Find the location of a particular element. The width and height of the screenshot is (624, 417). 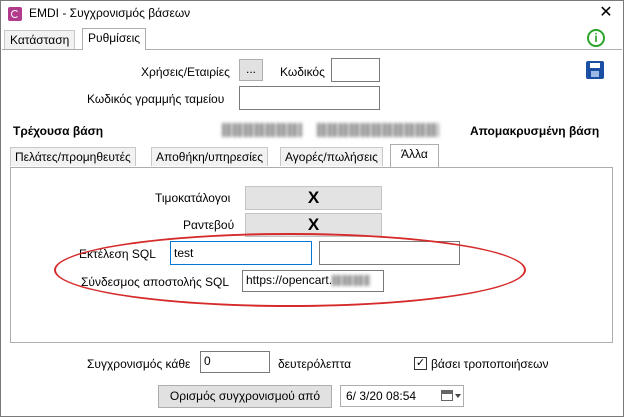

exec-sql-label: Εκτέλεση SQL is located at coordinates (117, 254).